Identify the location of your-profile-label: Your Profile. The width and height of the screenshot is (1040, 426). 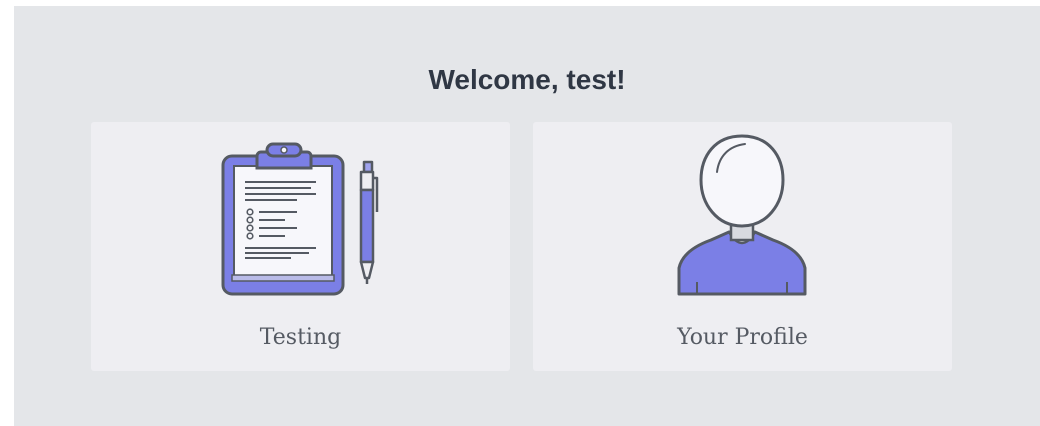
(742, 337).